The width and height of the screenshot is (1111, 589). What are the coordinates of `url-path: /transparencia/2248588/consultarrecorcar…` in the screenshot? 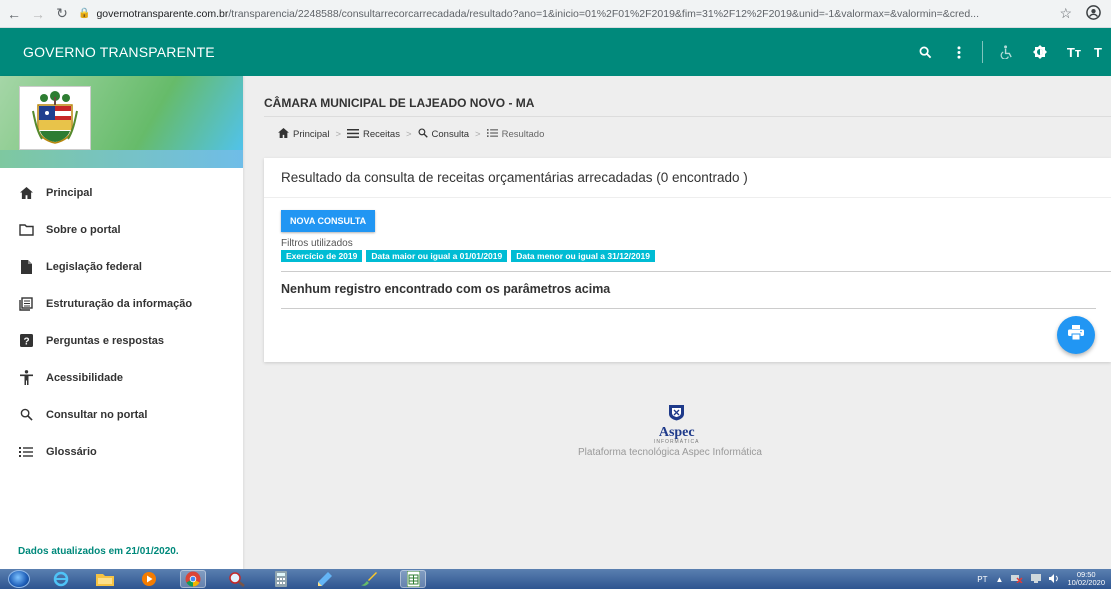 It's located at (603, 13).